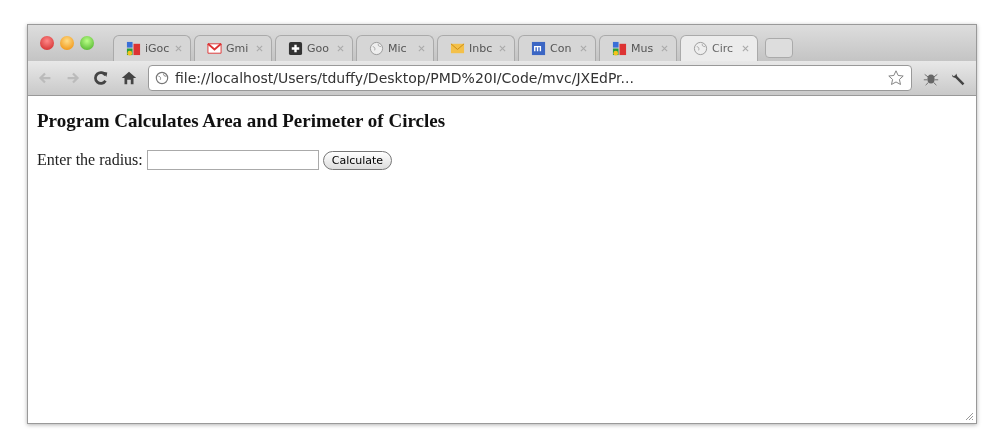  I want to click on browser-tab: Circ, so click(719, 48).